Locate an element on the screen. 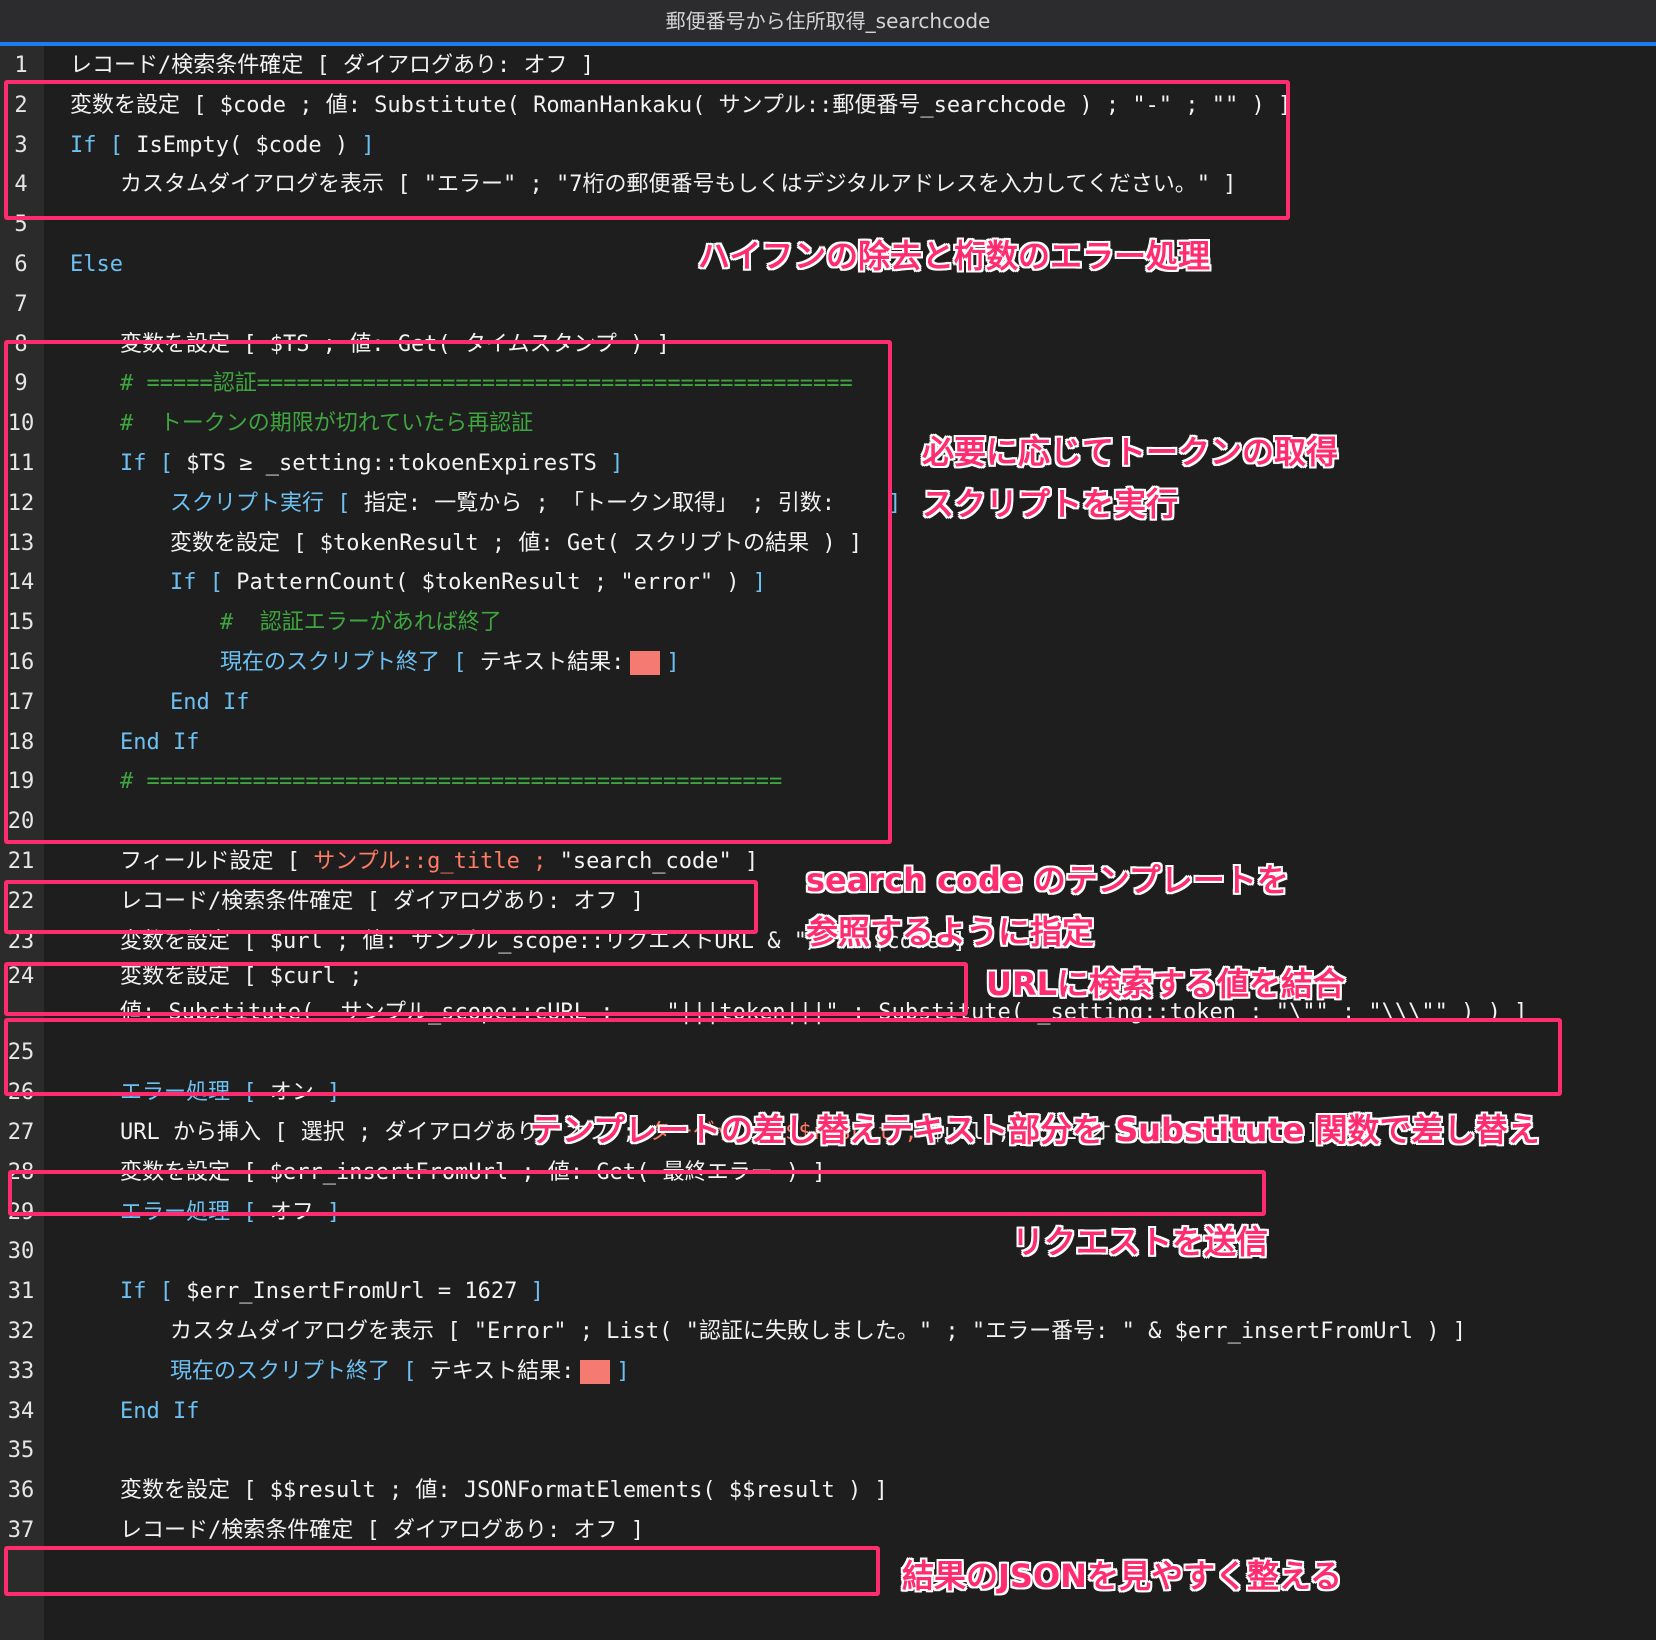 The image size is (1656, 1640). line-number: 2 is located at coordinates (21, 105).